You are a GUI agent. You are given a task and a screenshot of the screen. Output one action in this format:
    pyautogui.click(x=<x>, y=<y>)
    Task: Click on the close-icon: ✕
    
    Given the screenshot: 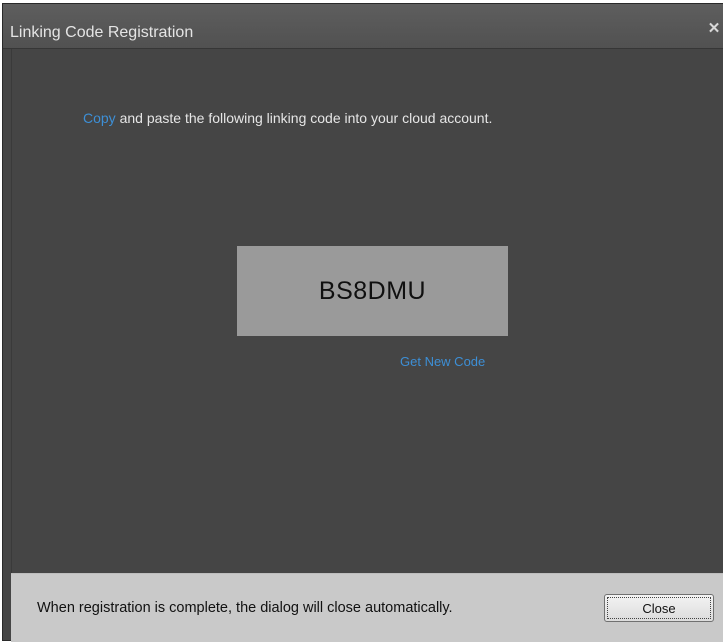 What is the action you would take?
    pyautogui.click(x=714, y=29)
    